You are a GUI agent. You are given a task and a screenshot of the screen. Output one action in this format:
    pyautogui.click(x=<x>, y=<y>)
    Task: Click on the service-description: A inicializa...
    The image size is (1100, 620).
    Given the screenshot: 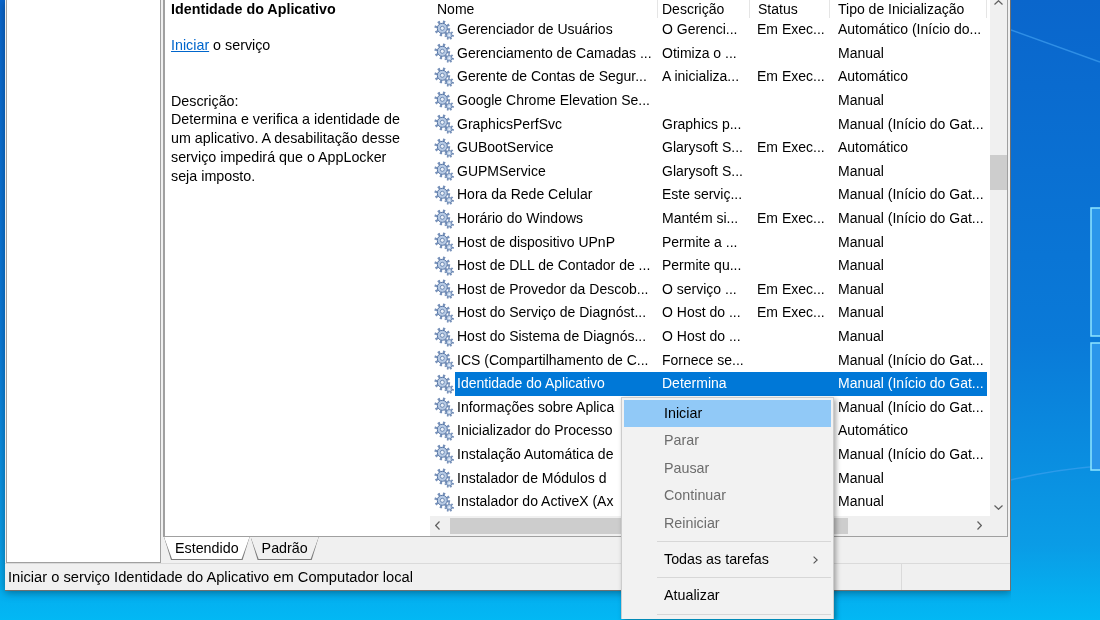 What is the action you would take?
    pyautogui.click(x=701, y=77)
    